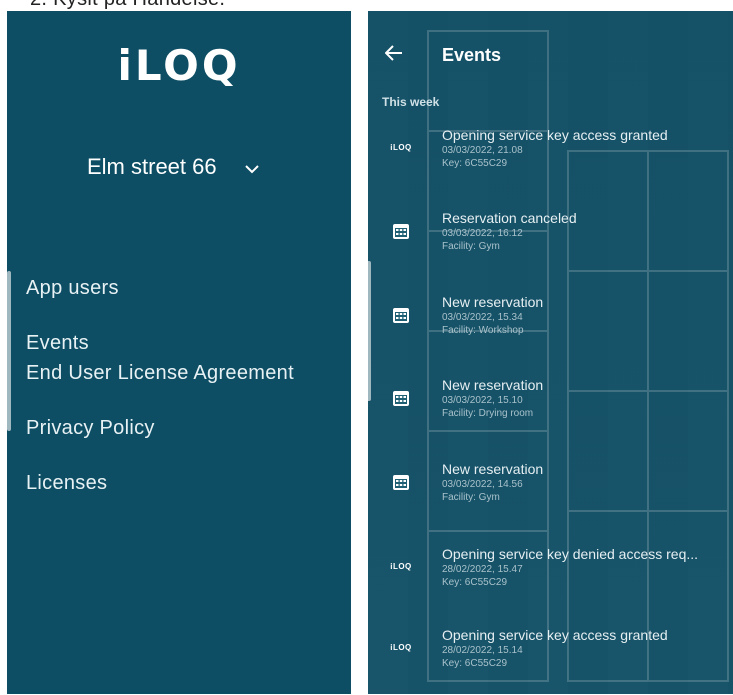 The width and height of the screenshot is (733, 695). Describe the element at coordinates (482, 569) in the screenshot. I see `event-date: 28/02/2022, 15.47` at that location.